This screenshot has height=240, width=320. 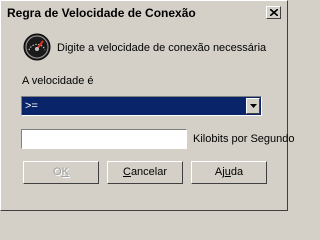 What do you see at coordinates (58, 81) in the screenshot?
I see `speed-label: A velocidade é` at bounding box center [58, 81].